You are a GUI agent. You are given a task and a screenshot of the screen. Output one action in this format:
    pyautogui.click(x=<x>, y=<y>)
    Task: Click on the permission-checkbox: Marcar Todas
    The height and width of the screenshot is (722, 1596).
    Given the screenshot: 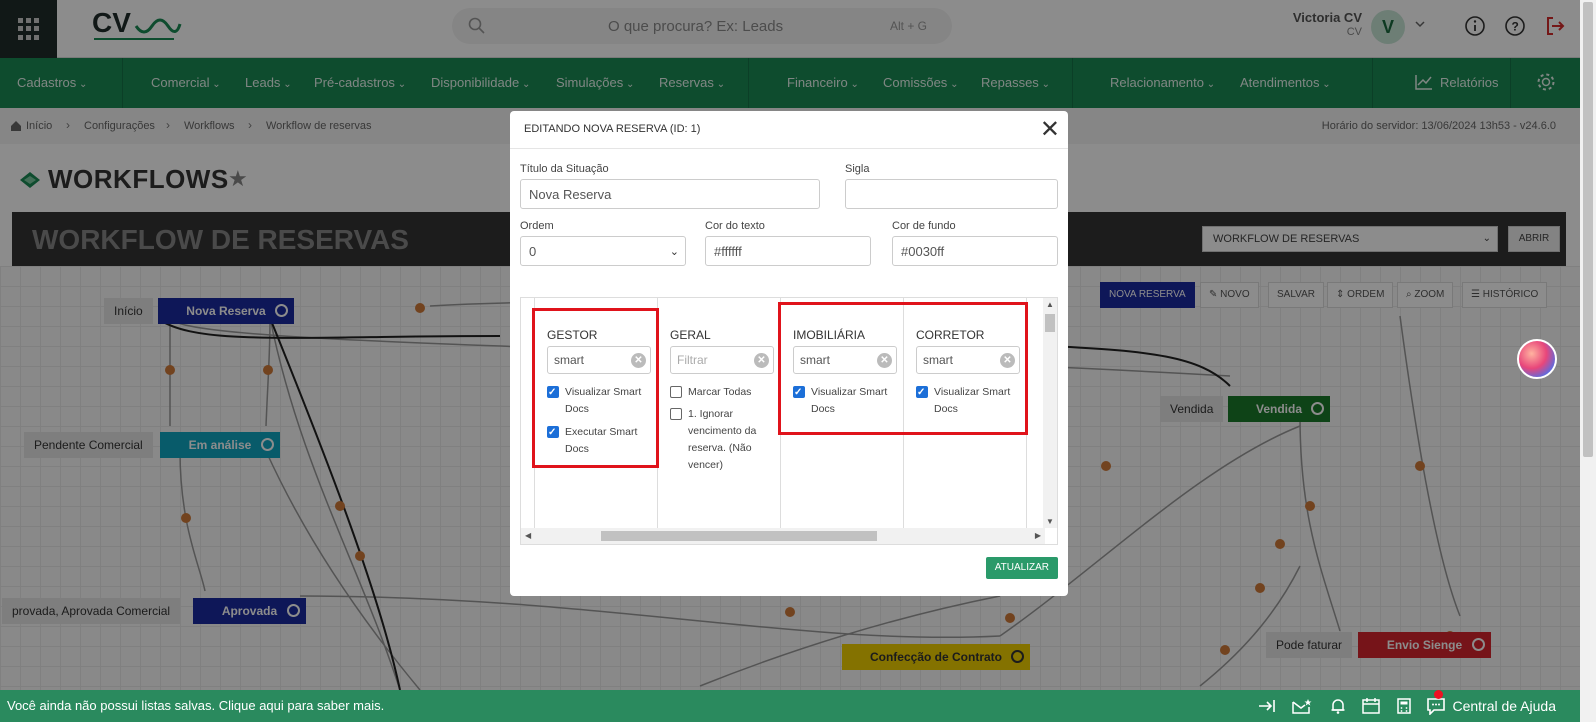 What is the action you would take?
    pyautogui.click(x=724, y=392)
    